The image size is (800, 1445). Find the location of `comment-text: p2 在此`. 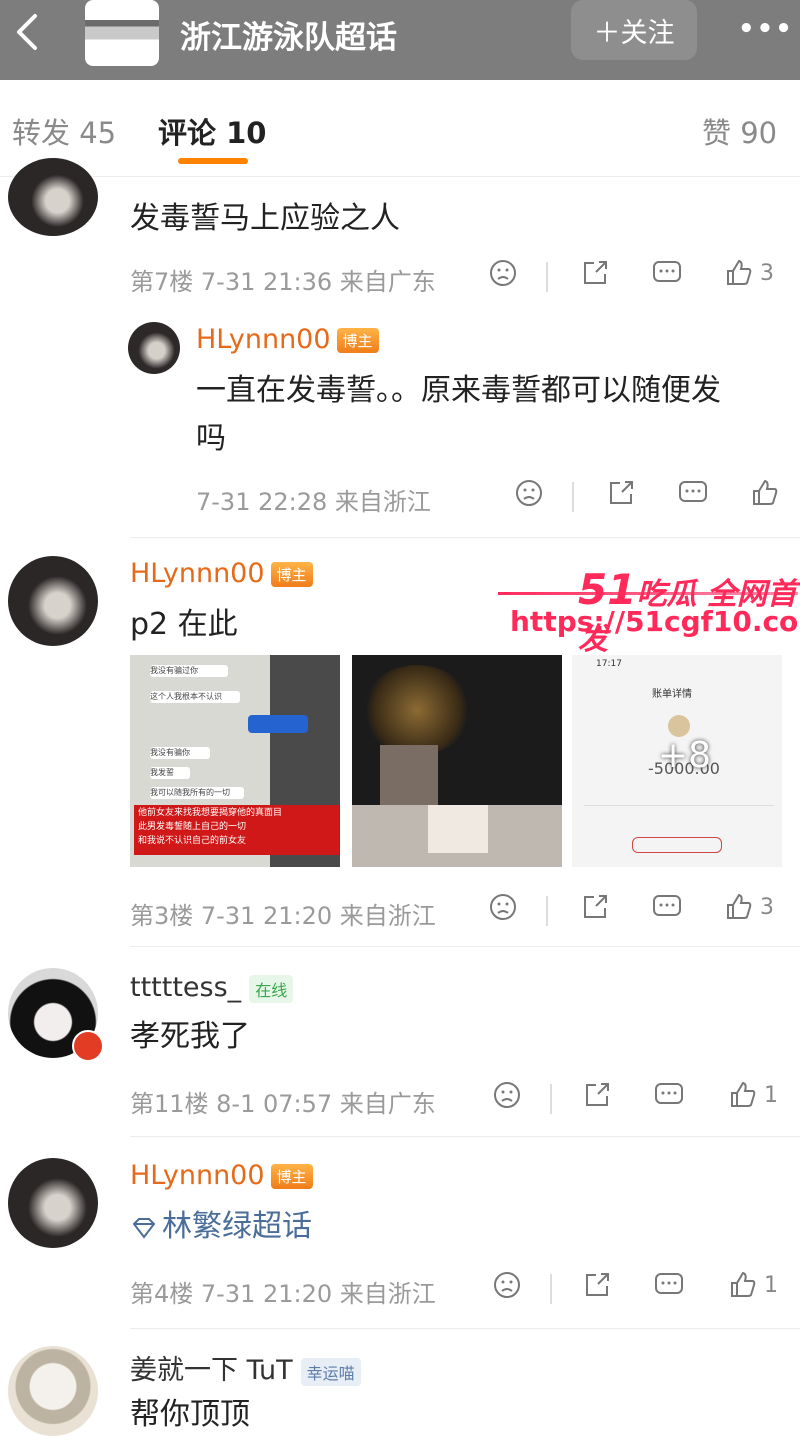

comment-text: p2 在此 is located at coordinates (184, 624).